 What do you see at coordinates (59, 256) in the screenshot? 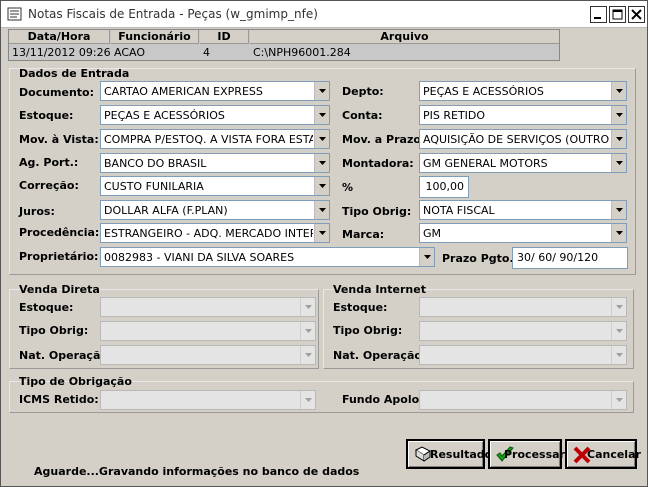
I see `proprietario-label: Proprietário:` at bounding box center [59, 256].